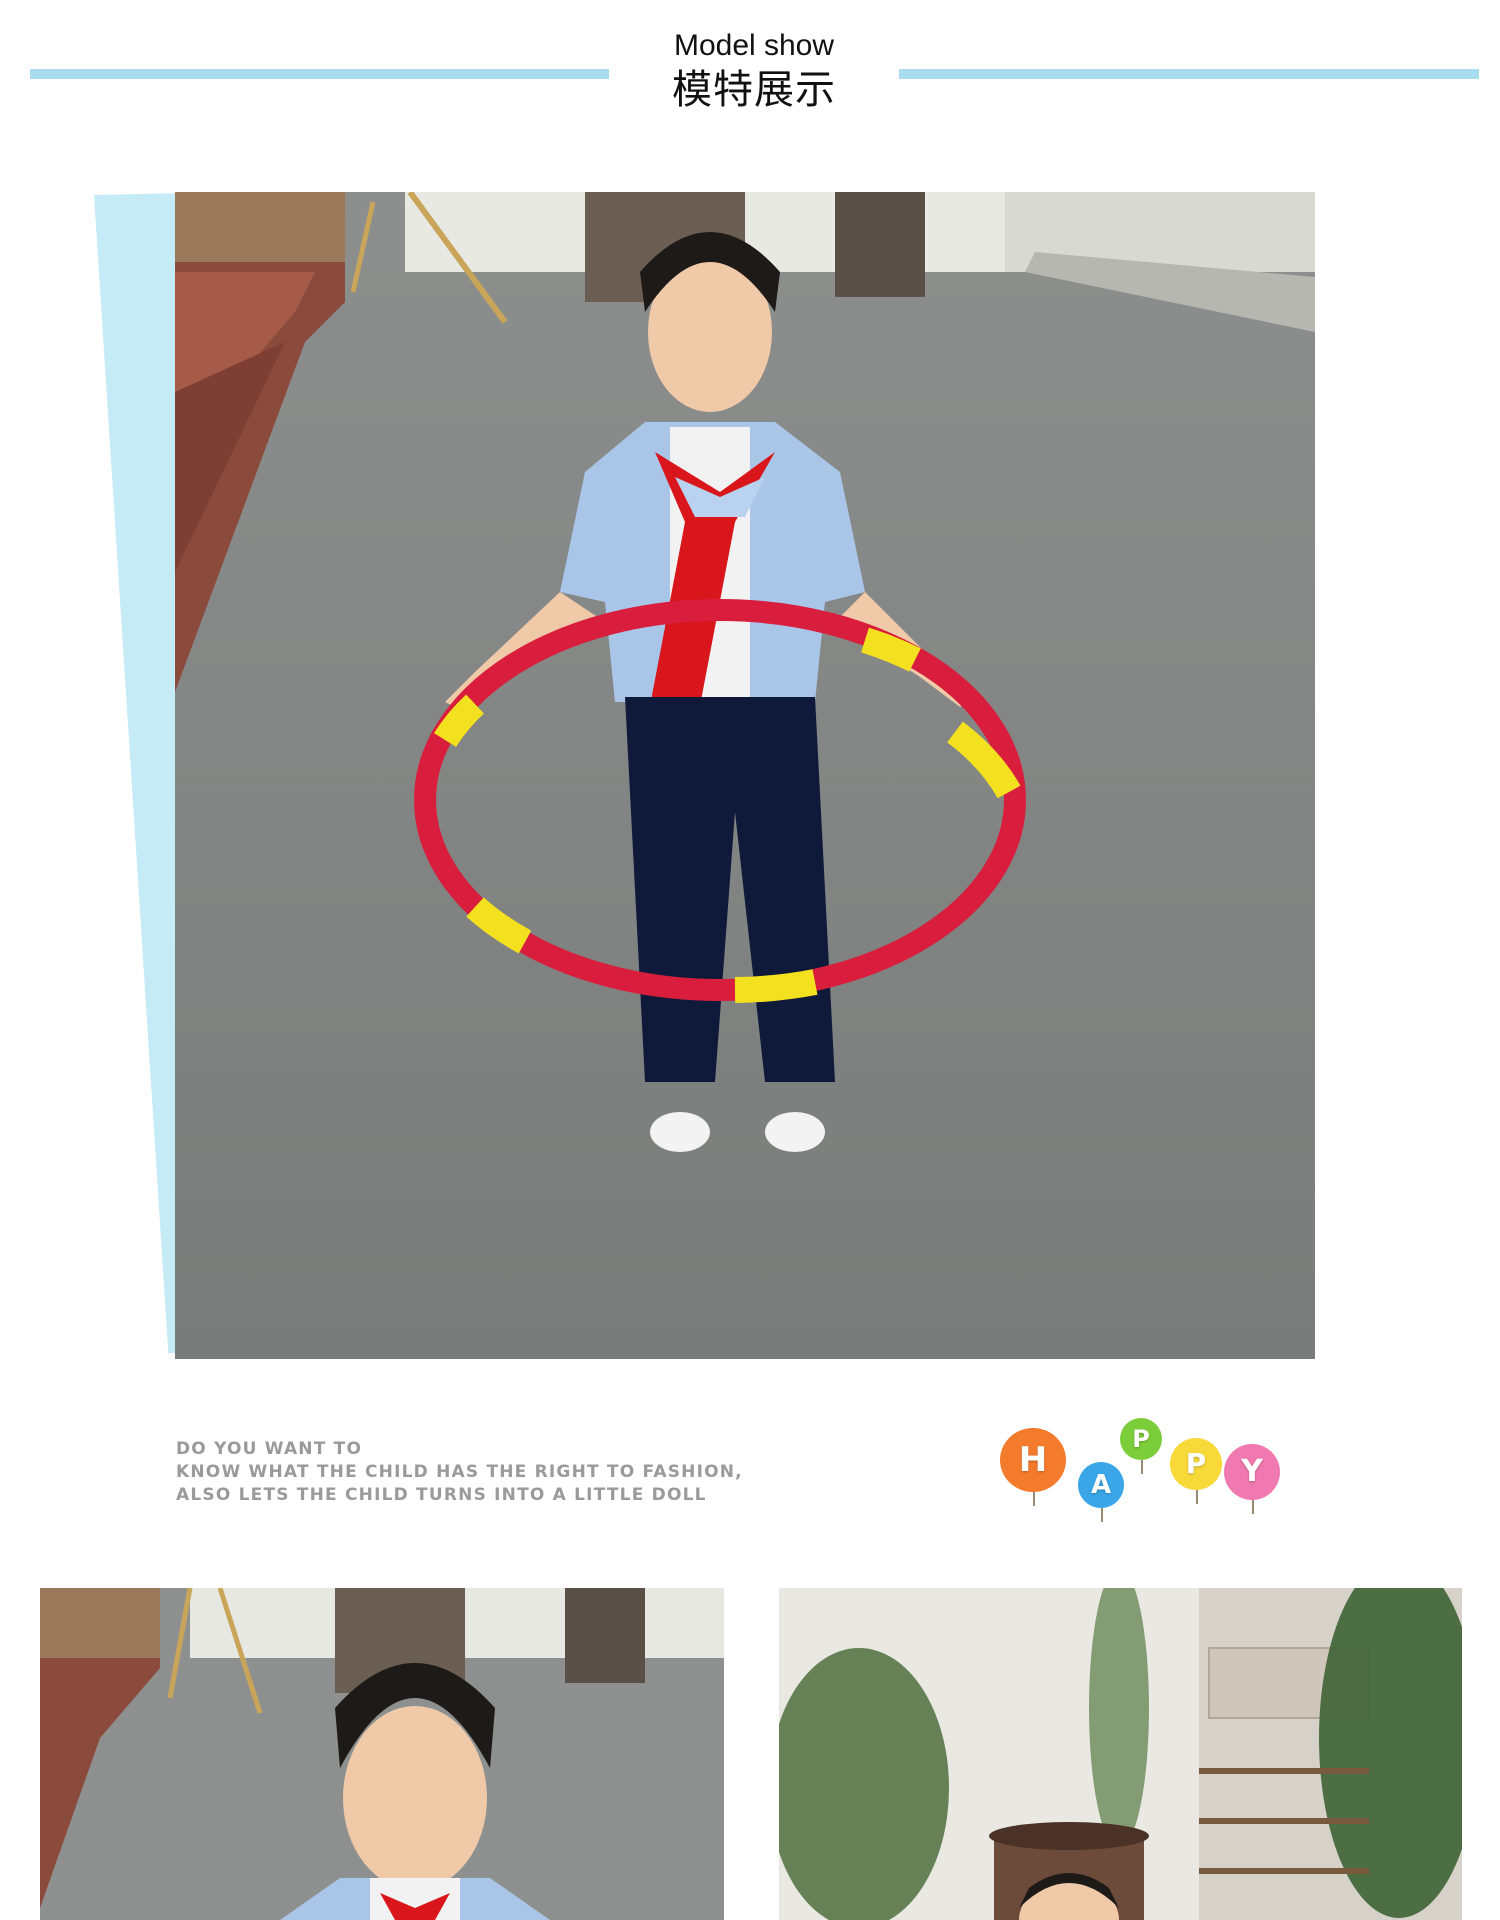  I want to click on section-title: Model show 模特展示, so click(754, 70).